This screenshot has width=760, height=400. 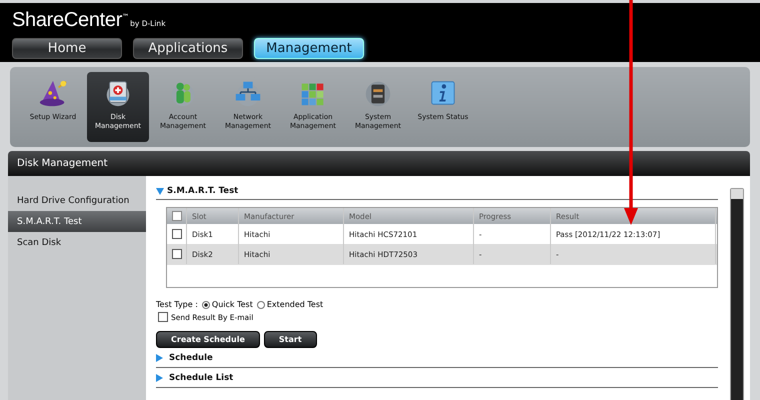 I want to click on section-header: Schedule, so click(x=437, y=359).